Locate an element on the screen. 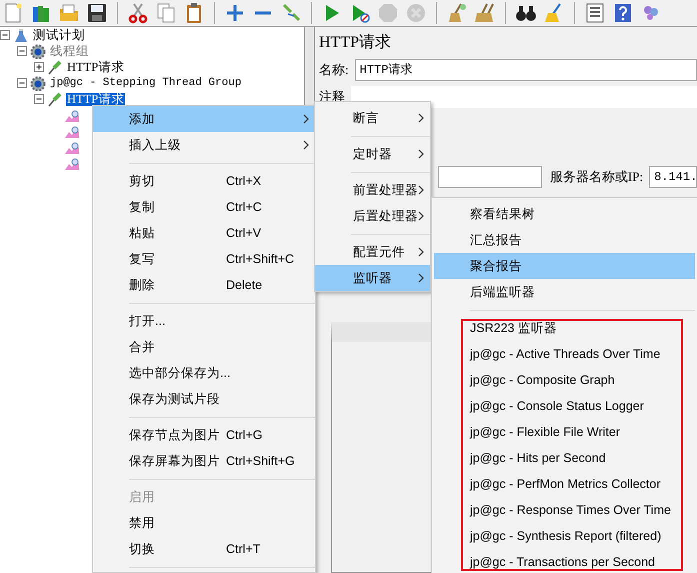 Image resolution: width=697 pixels, height=573 pixels. folder-icon is located at coordinates (69, 13).